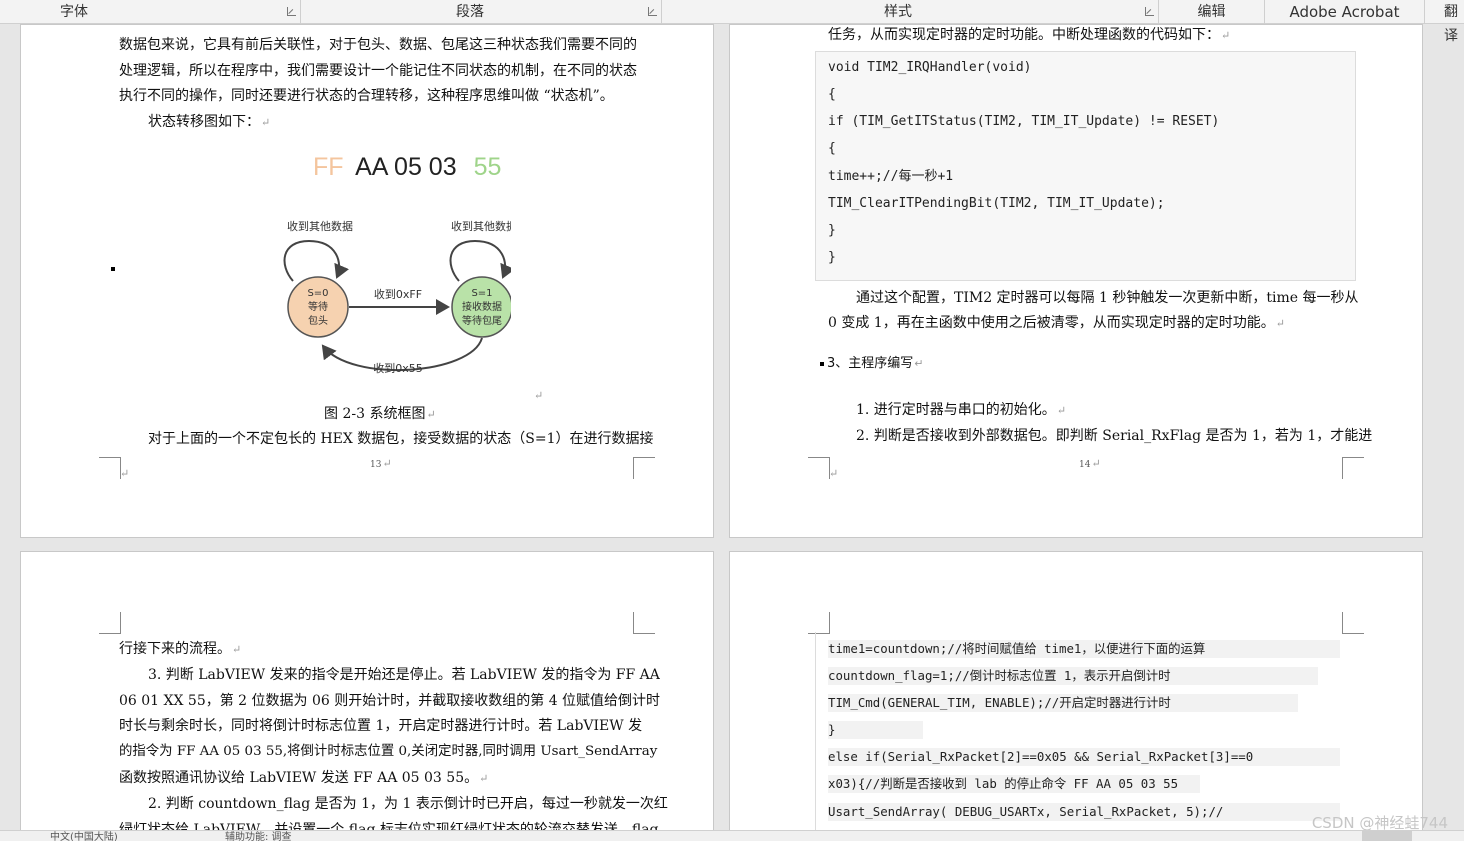  I want to click on ribbon-group-editing-label: 编辑, so click(1211, 12).